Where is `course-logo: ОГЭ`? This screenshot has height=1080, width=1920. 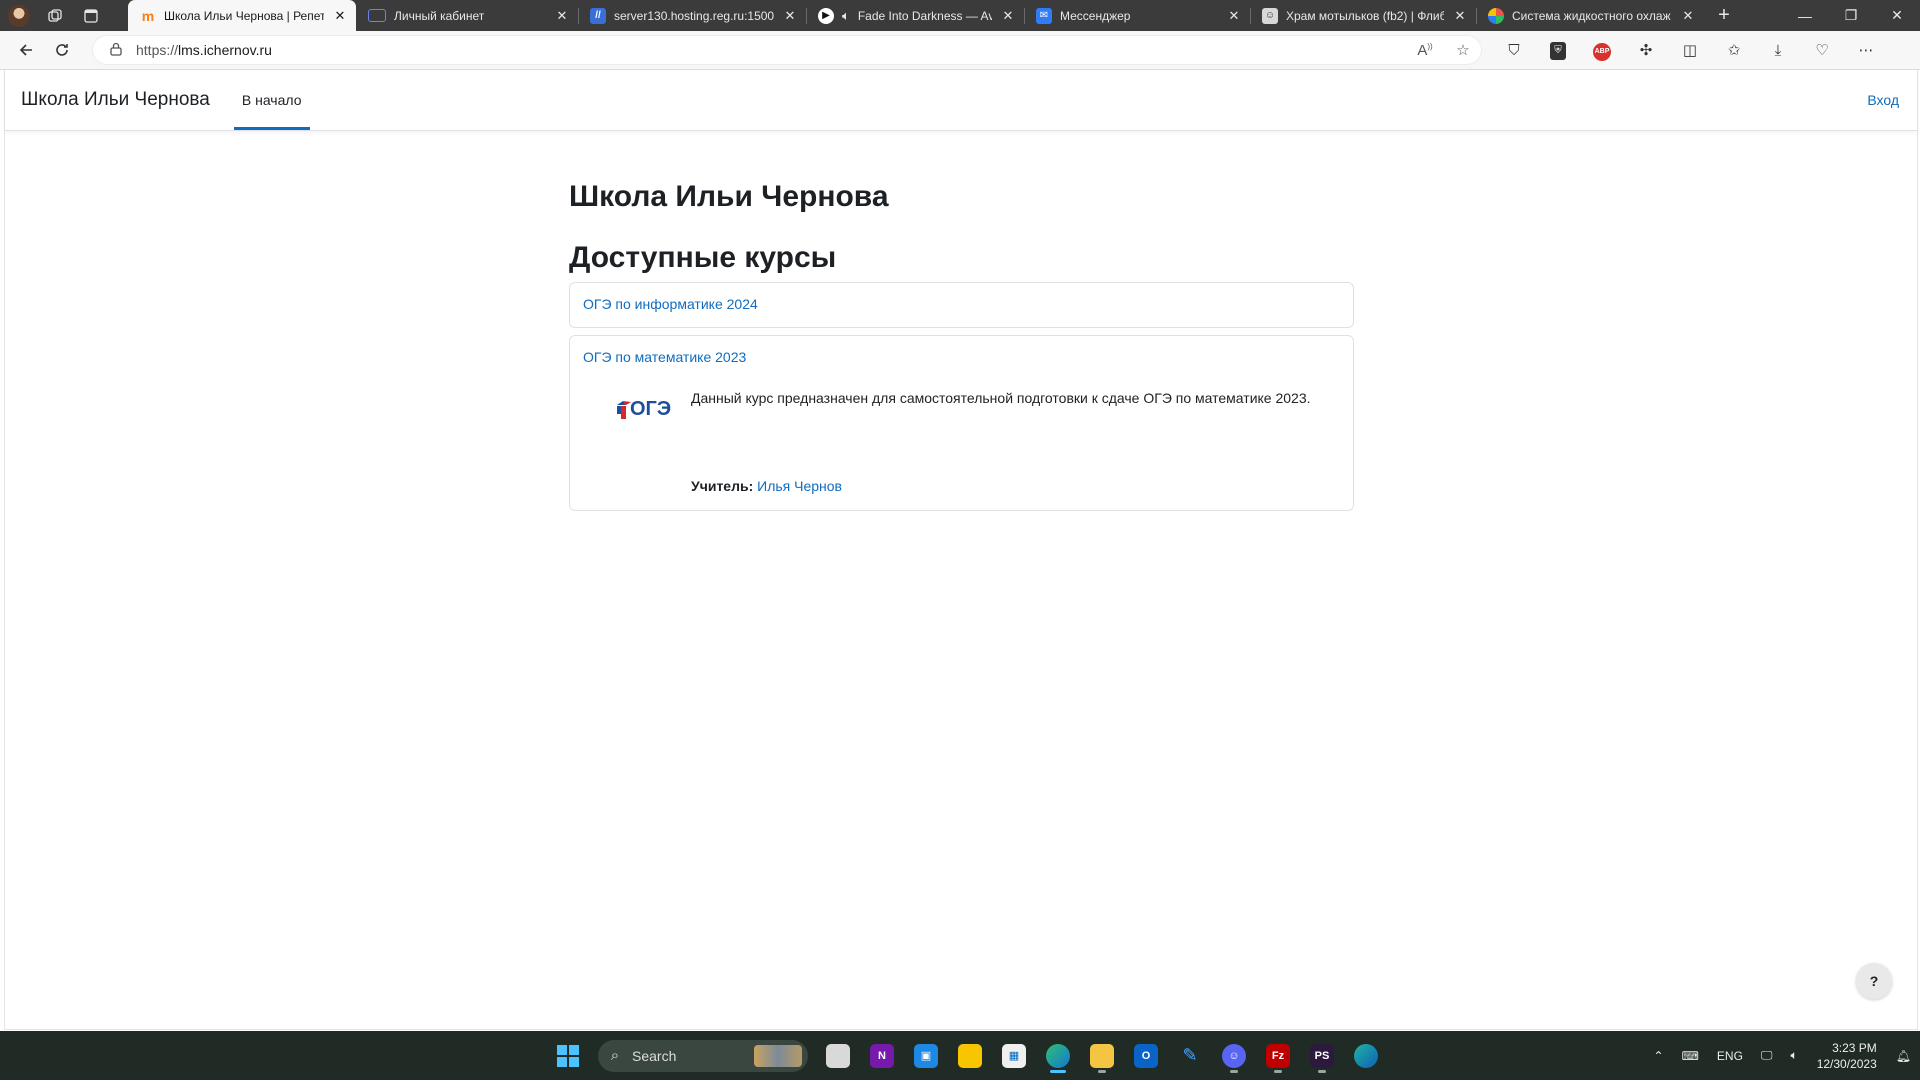
course-logo: ОГЭ is located at coordinates (637, 412).